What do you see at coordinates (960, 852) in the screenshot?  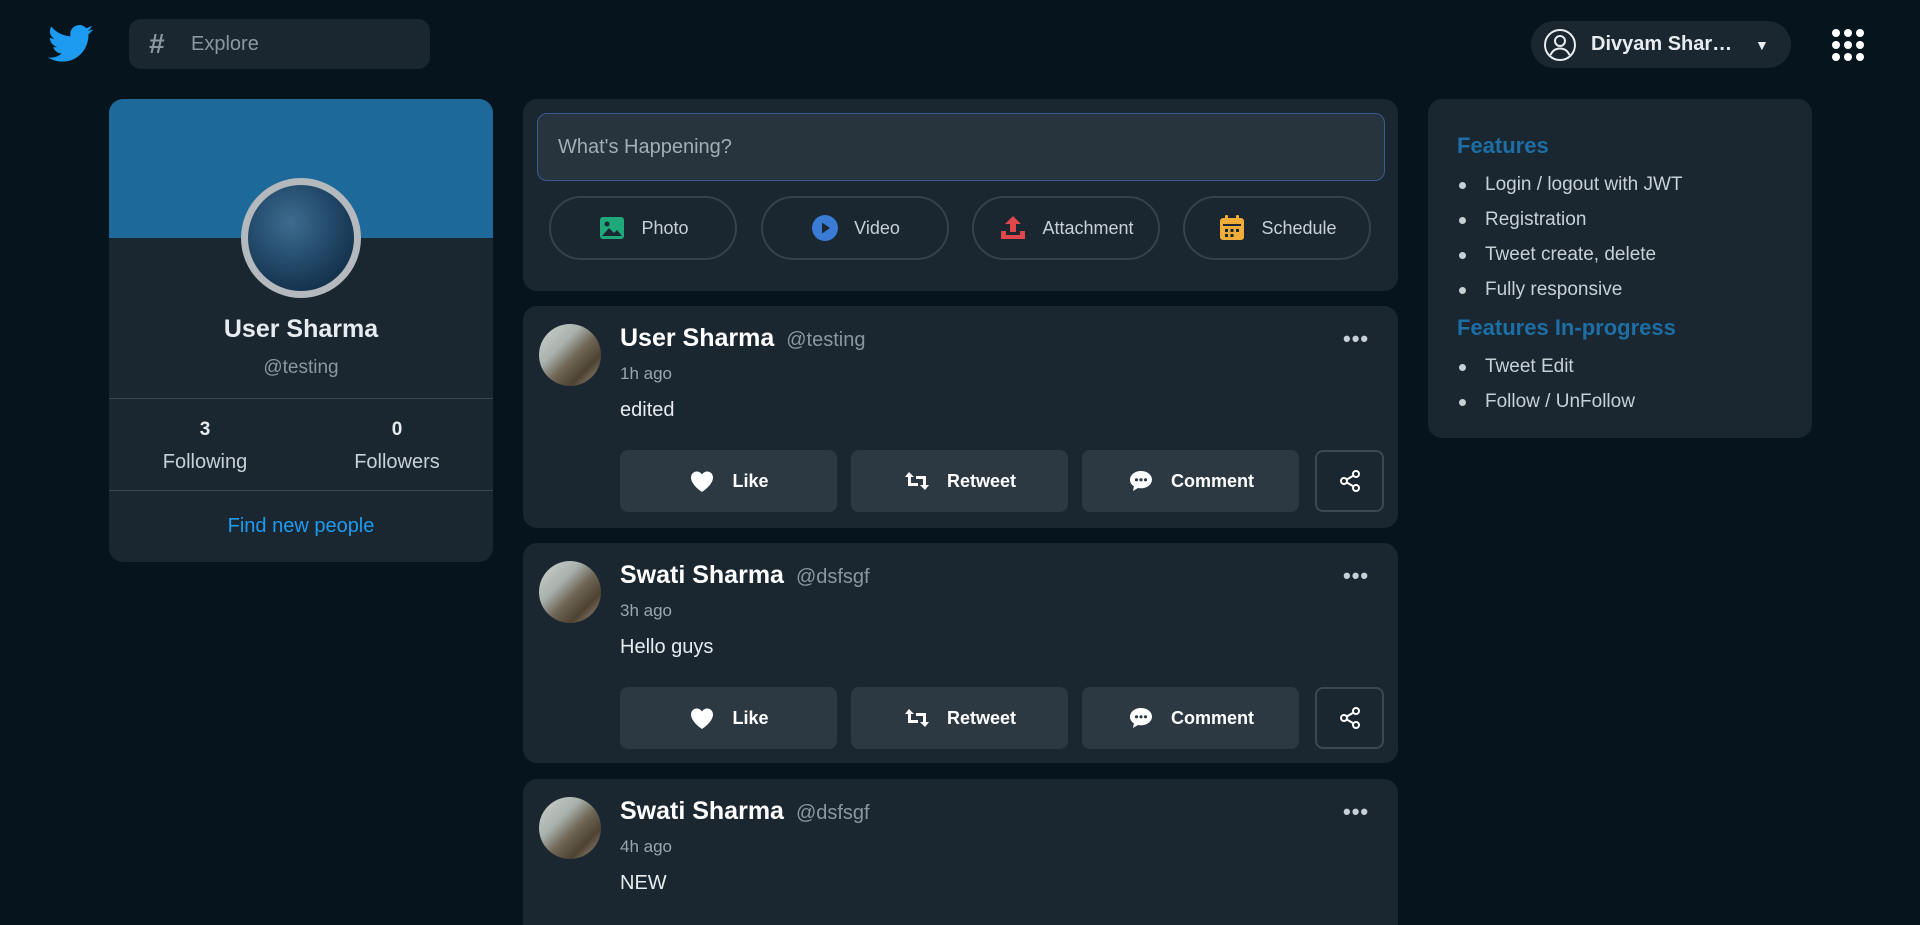 I see `tweet-card: Swati Sharma @dsfsgf 4h ago NEW •••` at bounding box center [960, 852].